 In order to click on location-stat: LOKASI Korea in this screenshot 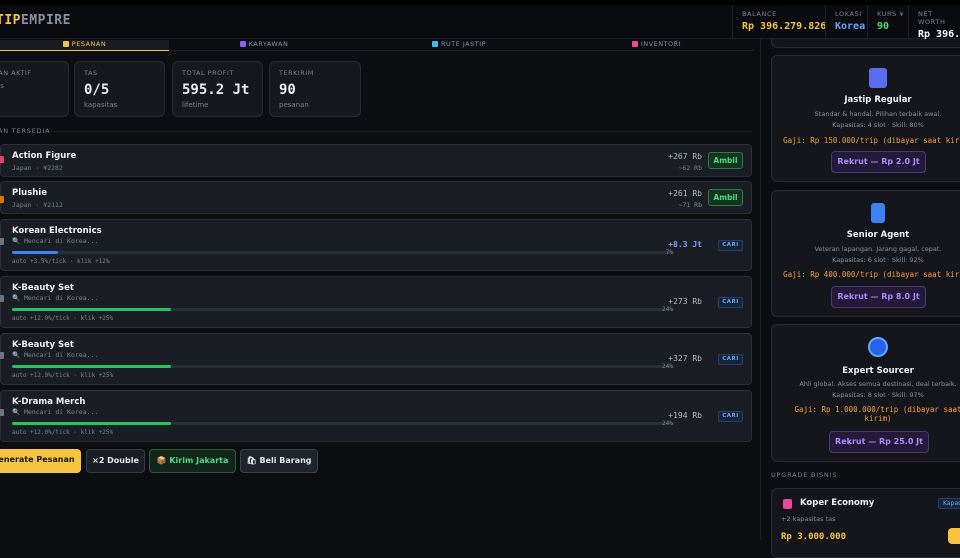, I will do `click(846, 22)`.